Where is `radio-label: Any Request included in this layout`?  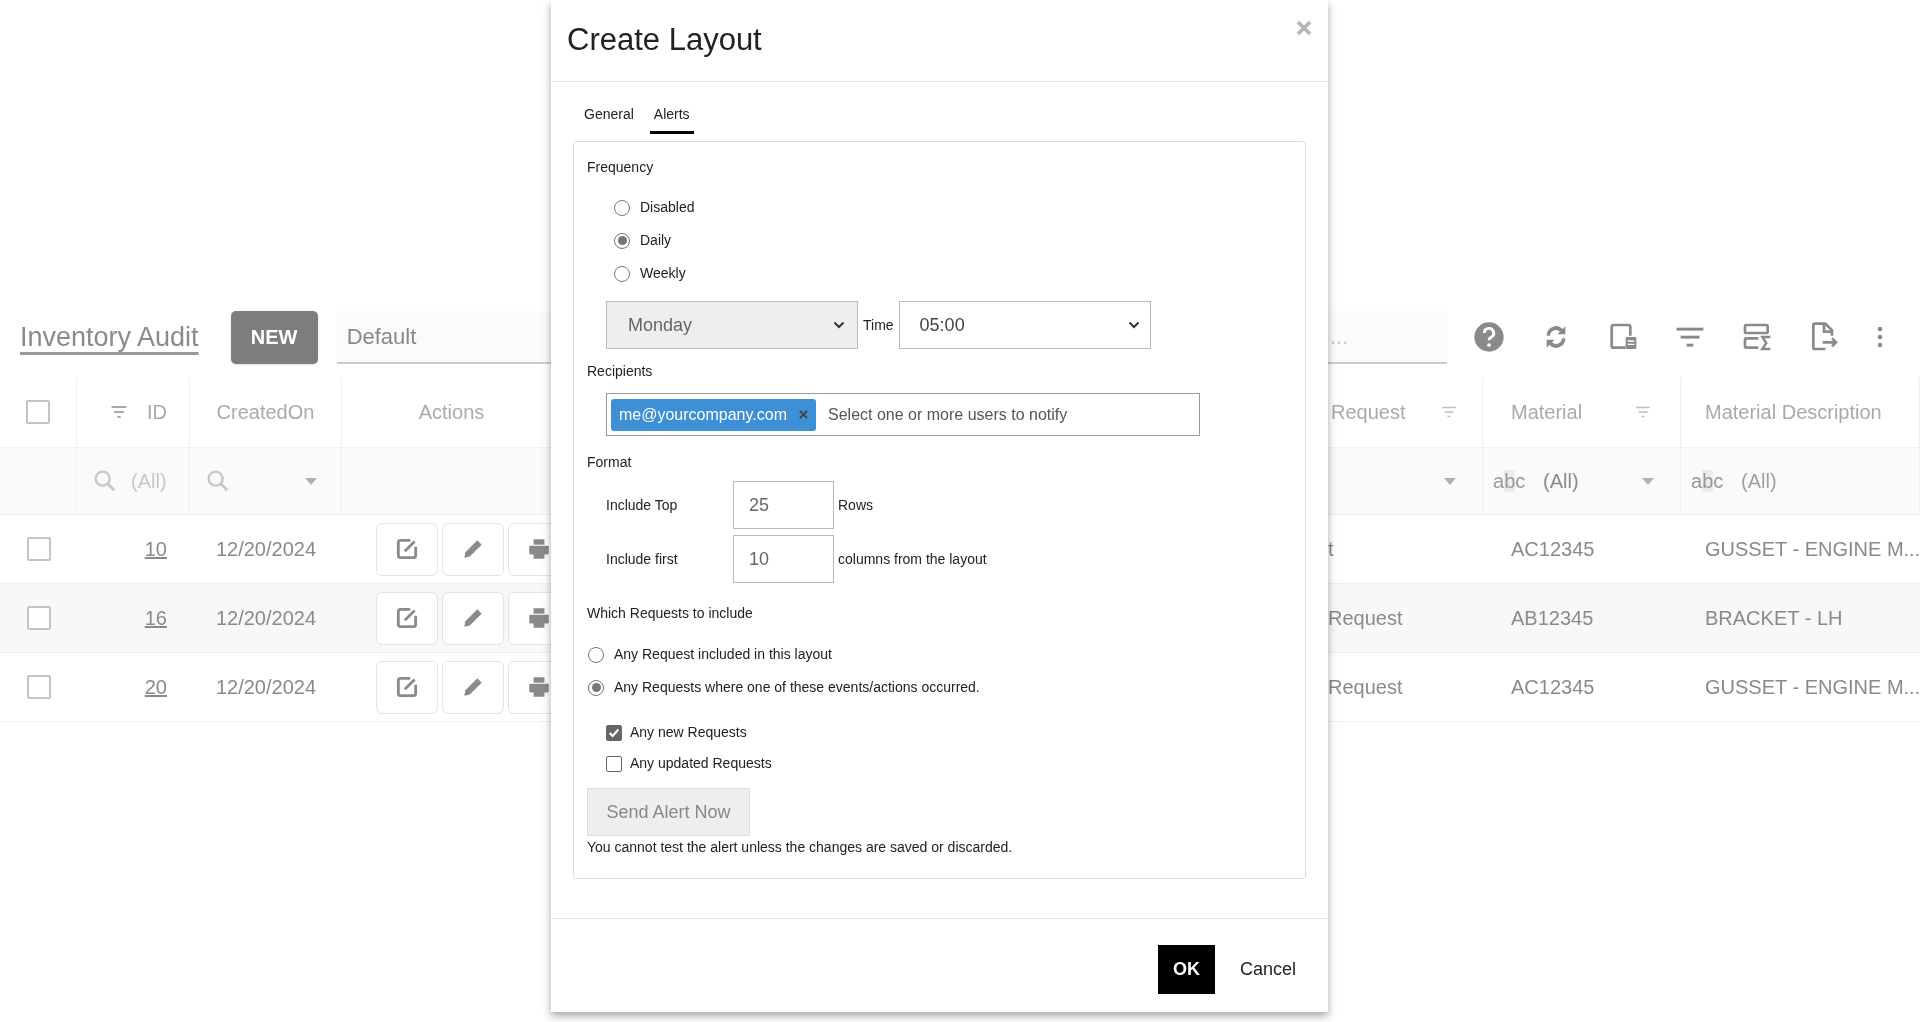
radio-label: Any Request included in this layout is located at coordinates (723, 654).